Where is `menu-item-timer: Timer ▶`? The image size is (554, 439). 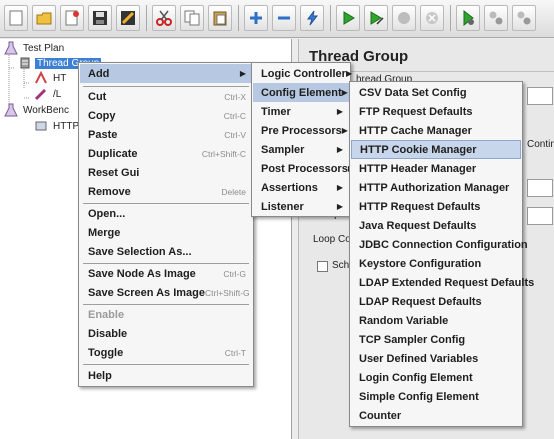 menu-item-timer: Timer ▶ is located at coordinates (301, 111).